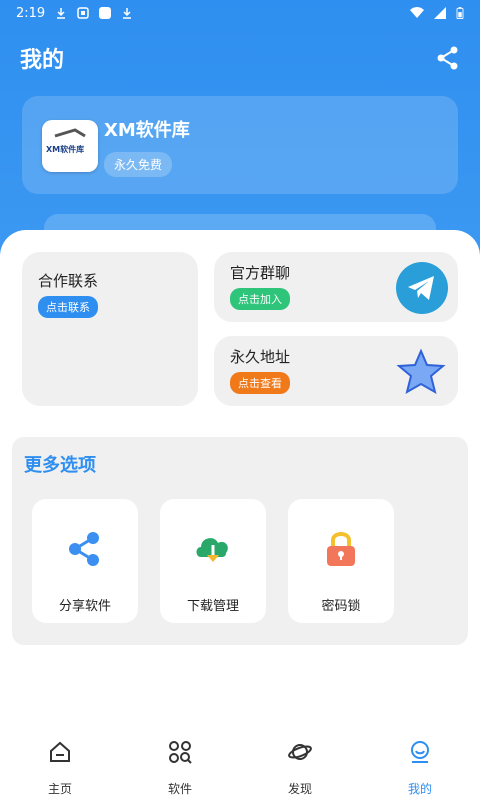 The width and height of the screenshot is (480, 800). What do you see at coordinates (336, 287) in the screenshot?
I see `group-card: 官方群聊 点击加入` at bounding box center [336, 287].